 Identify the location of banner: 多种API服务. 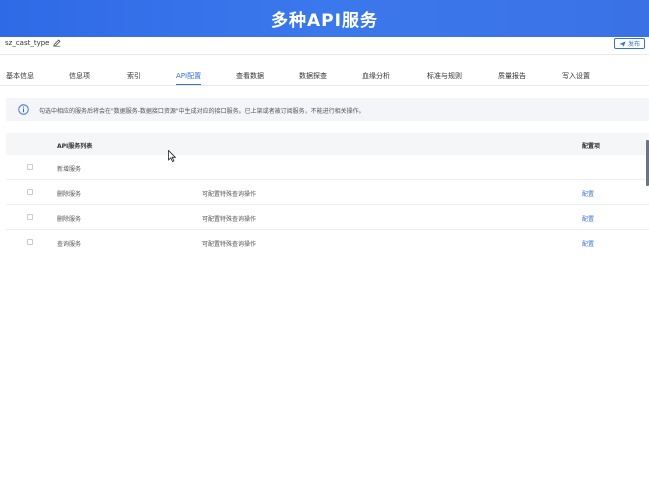
(324, 18).